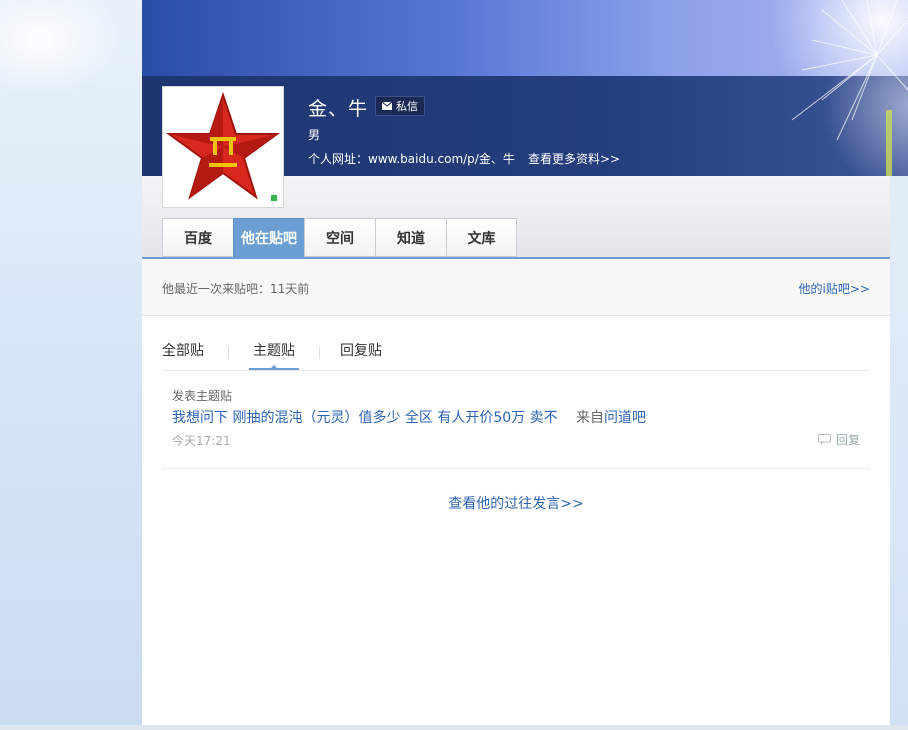 Image resolution: width=908 pixels, height=730 pixels. What do you see at coordinates (363, 353) in the screenshot?
I see `subtab-reply-posts: 回复贴` at bounding box center [363, 353].